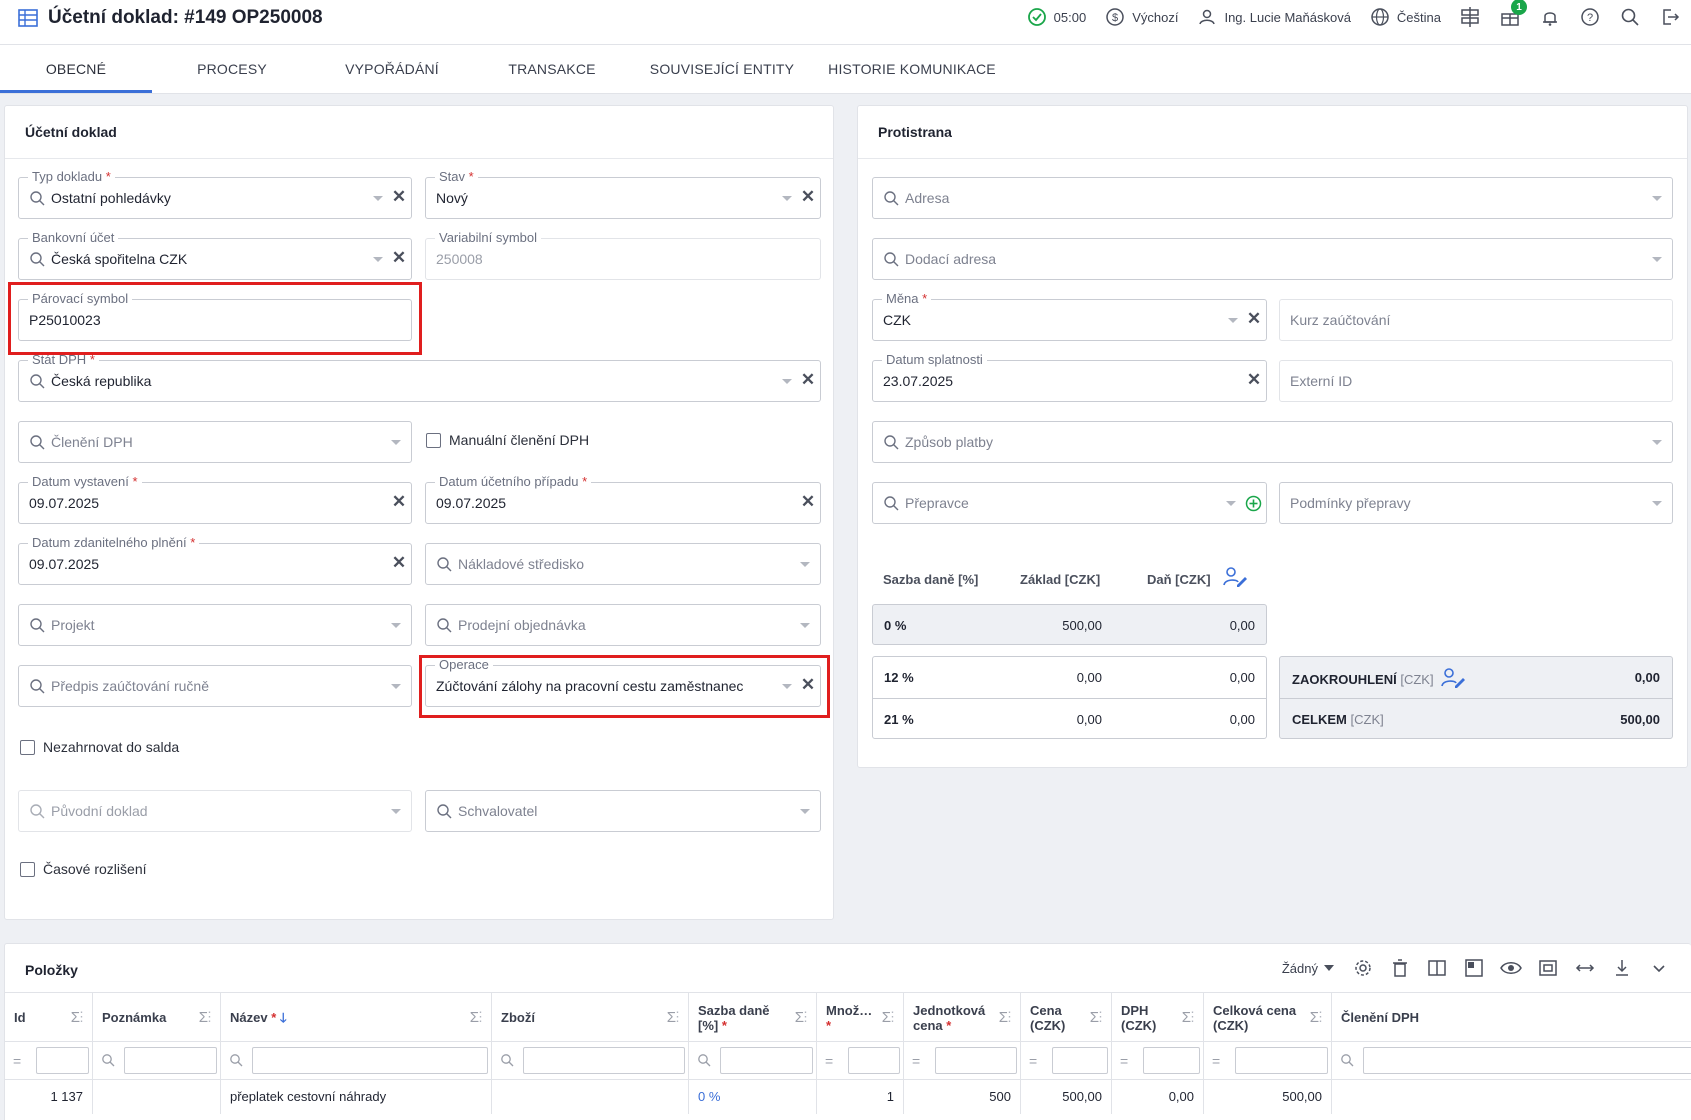  Describe the element at coordinates (1056, 17) in the screenshot. I see `status-time: 05:00` at that location.